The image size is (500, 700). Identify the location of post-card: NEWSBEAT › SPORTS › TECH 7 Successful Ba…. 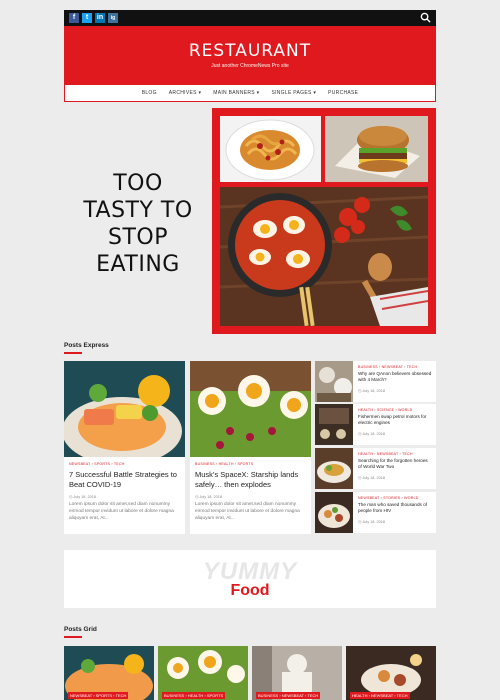
(124, 447).